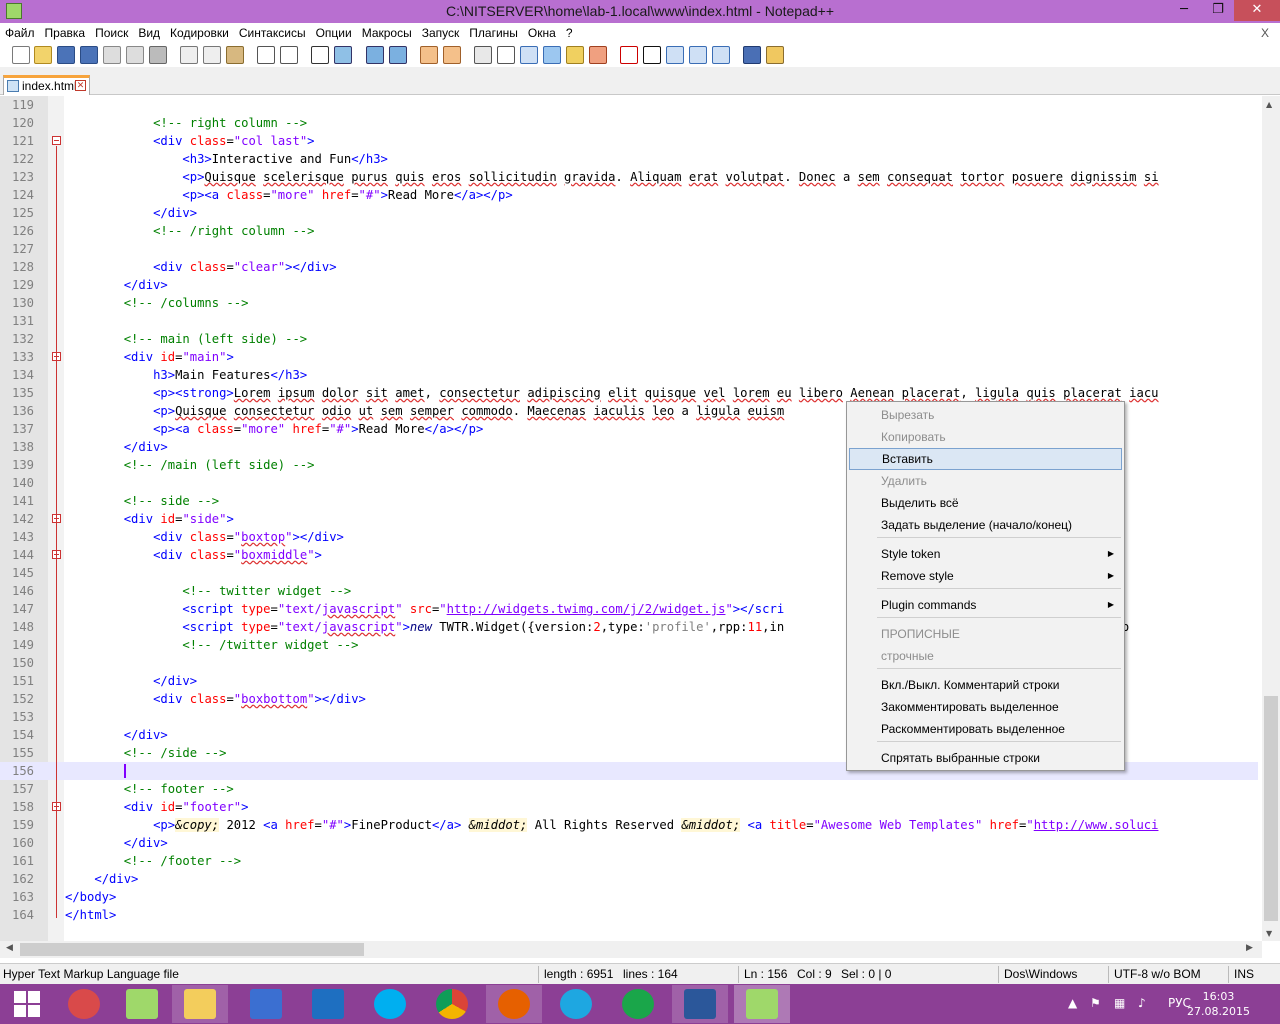  What do you see at coordinates (190, 465) in the screenshot?
I see `code-text: <!-- /main (left side) -->` at bounding box center [190, 465].